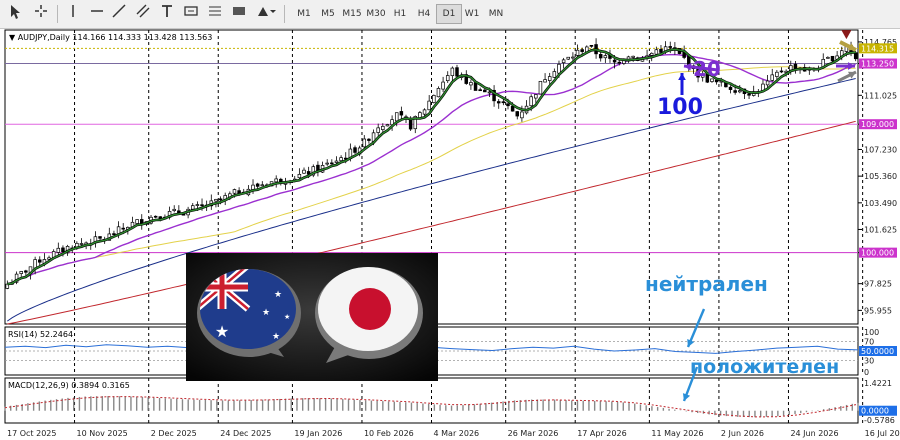 The height and width of the screenshot is (440, 900). What do you see at coordinates (424, 14) in the screenshot?
I see `timeframe-h4: H4` at bounding box center [424, 14].